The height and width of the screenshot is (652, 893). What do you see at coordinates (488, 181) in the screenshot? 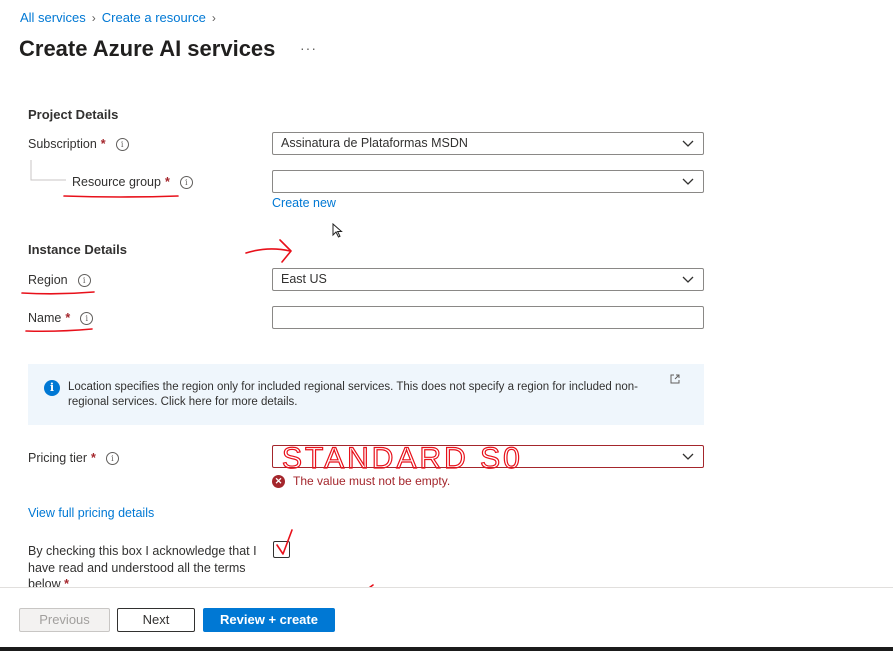
I see `resource-group-select` at bounding box center [488, 181].